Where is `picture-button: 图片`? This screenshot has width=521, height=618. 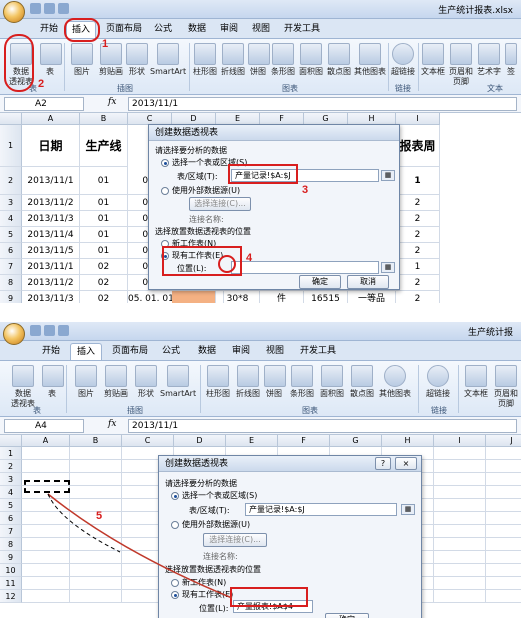
picture-button: 图片 is located at coordinates (82, 60).